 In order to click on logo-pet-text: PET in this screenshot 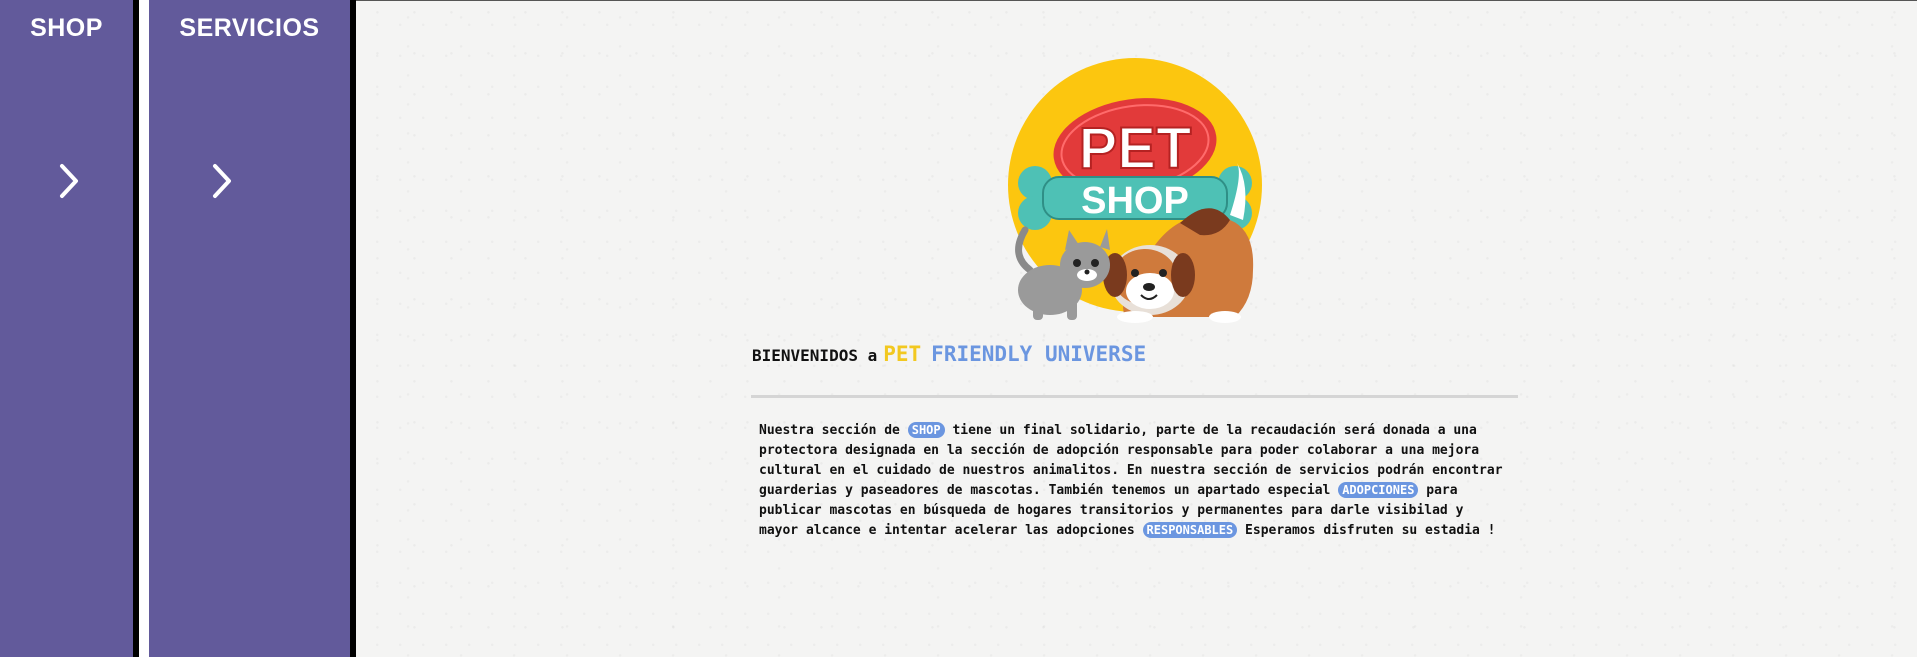, I will do `click(1135, 148)`.